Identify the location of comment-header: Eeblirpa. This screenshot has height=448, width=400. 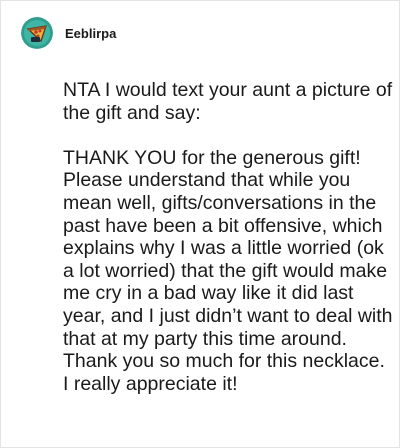
(68, 33).